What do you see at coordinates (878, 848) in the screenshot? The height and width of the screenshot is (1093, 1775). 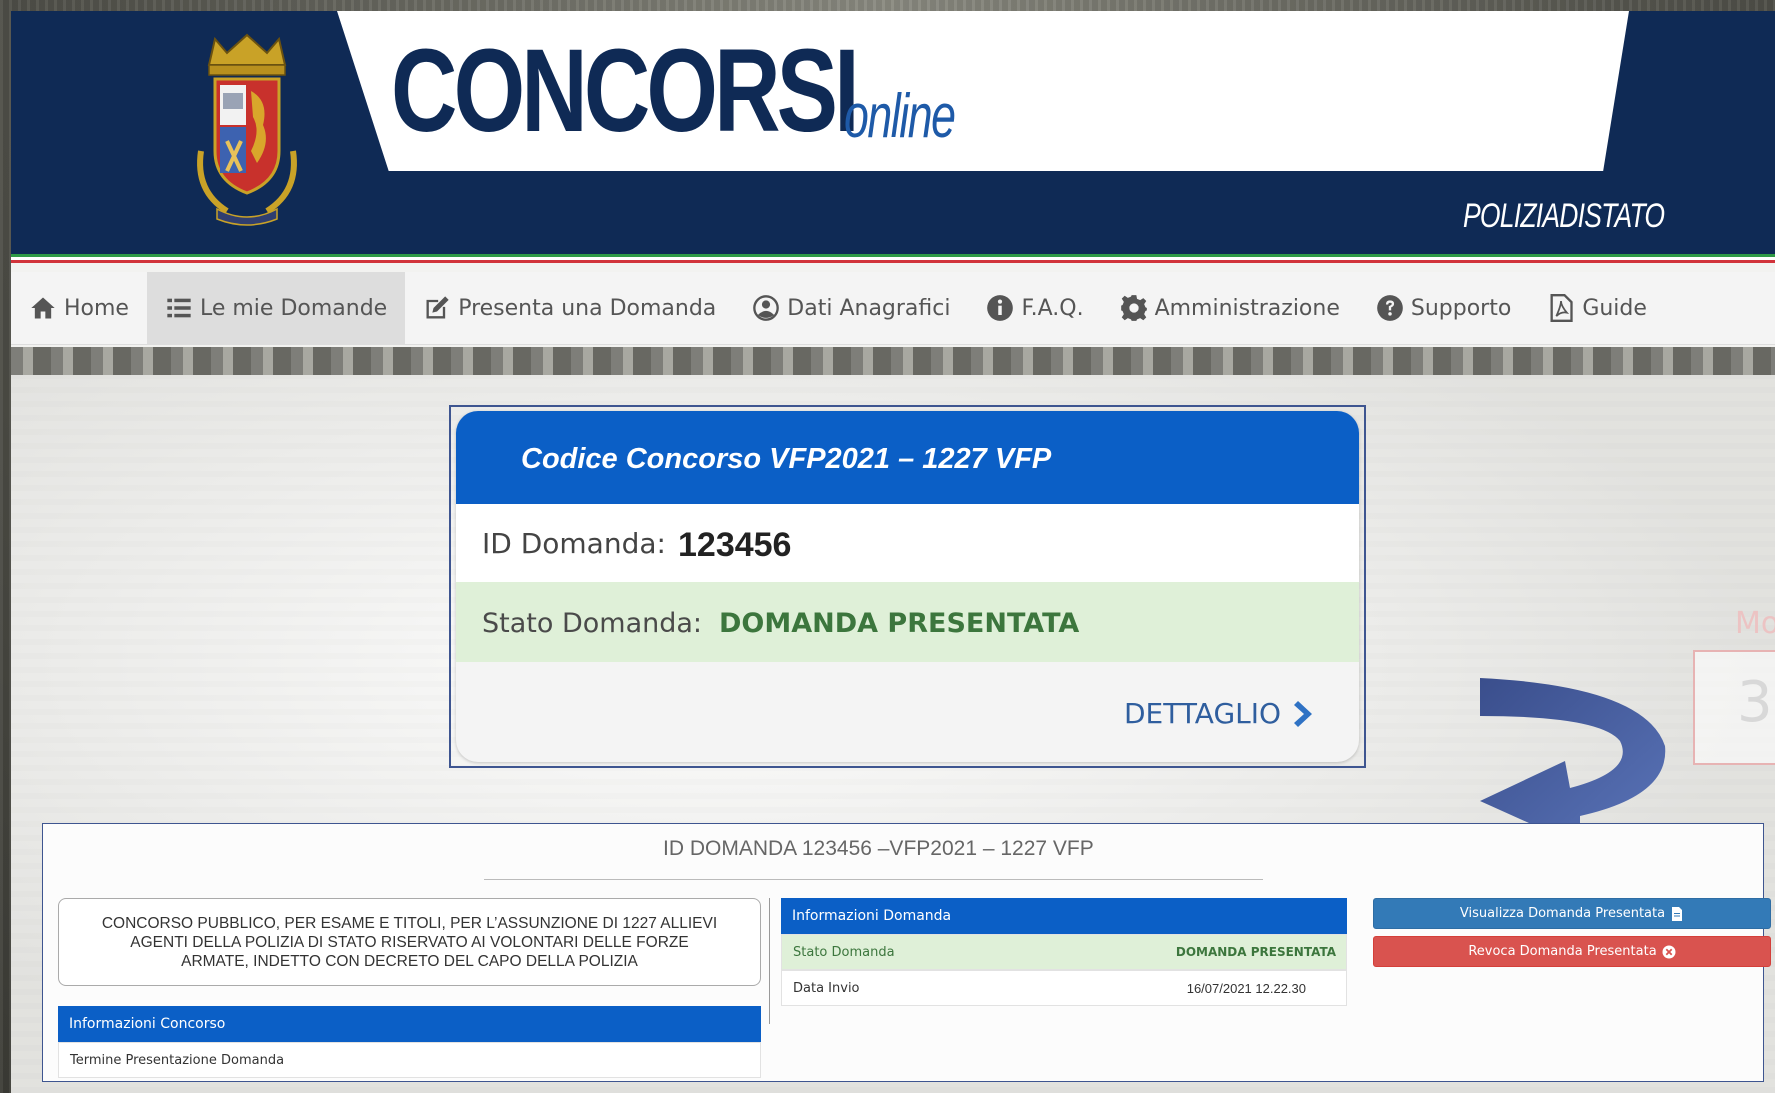 I see `panel-title: ID DOMANDA 123456 –VFP2021 – 1227 VFP` at bounding box center [878, 848].